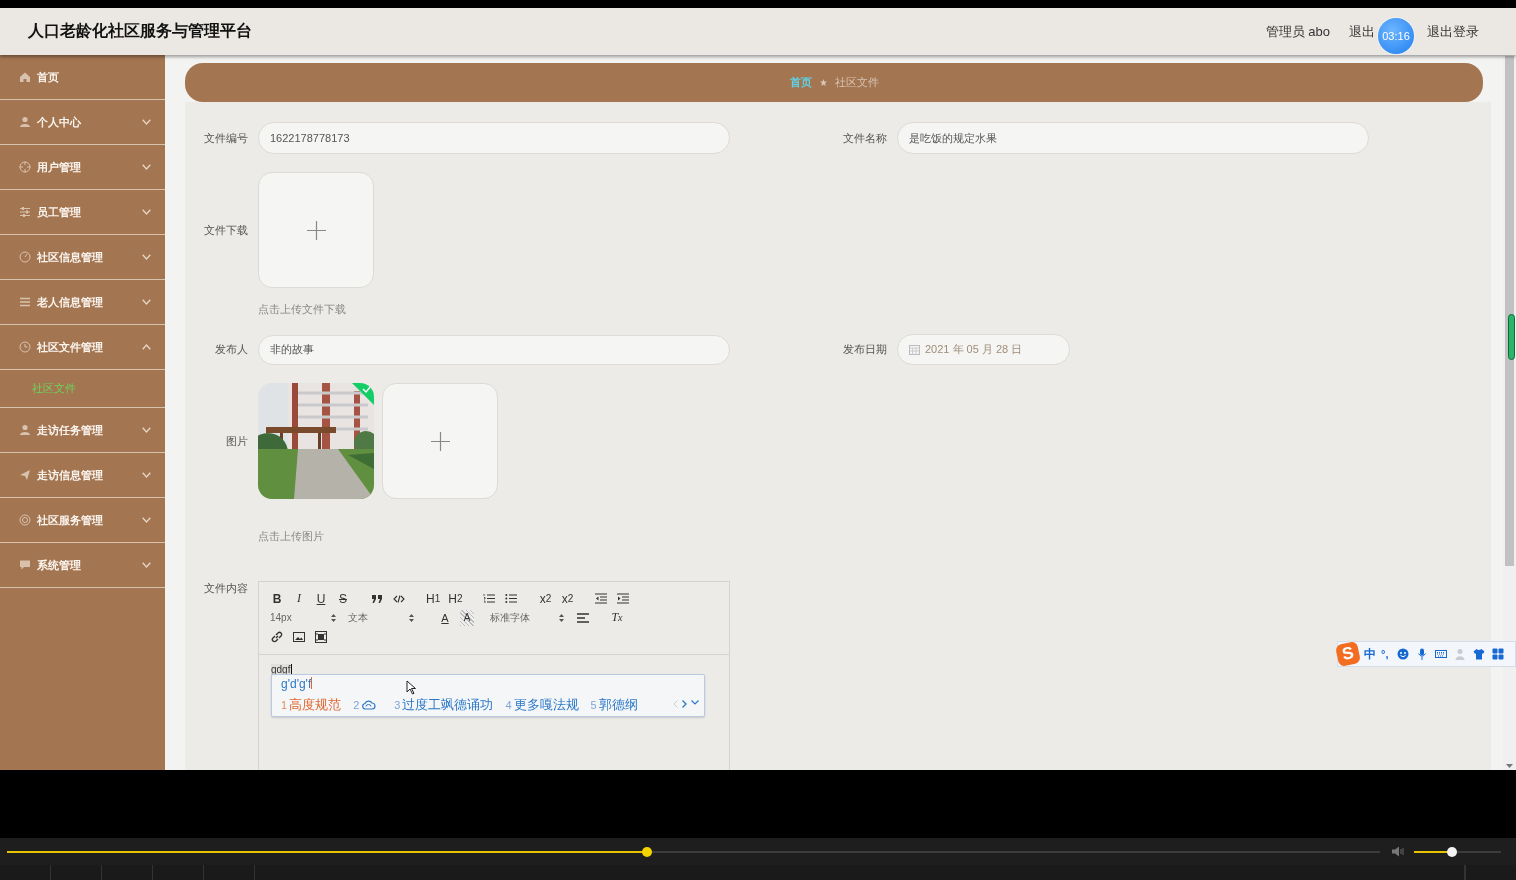 The height and width of the screenshot is (880, 1516). Describe the element at coordinates (444, 705) in the screenshot. I see `ime-candidate: 3过度工飒德诵功` at that location.